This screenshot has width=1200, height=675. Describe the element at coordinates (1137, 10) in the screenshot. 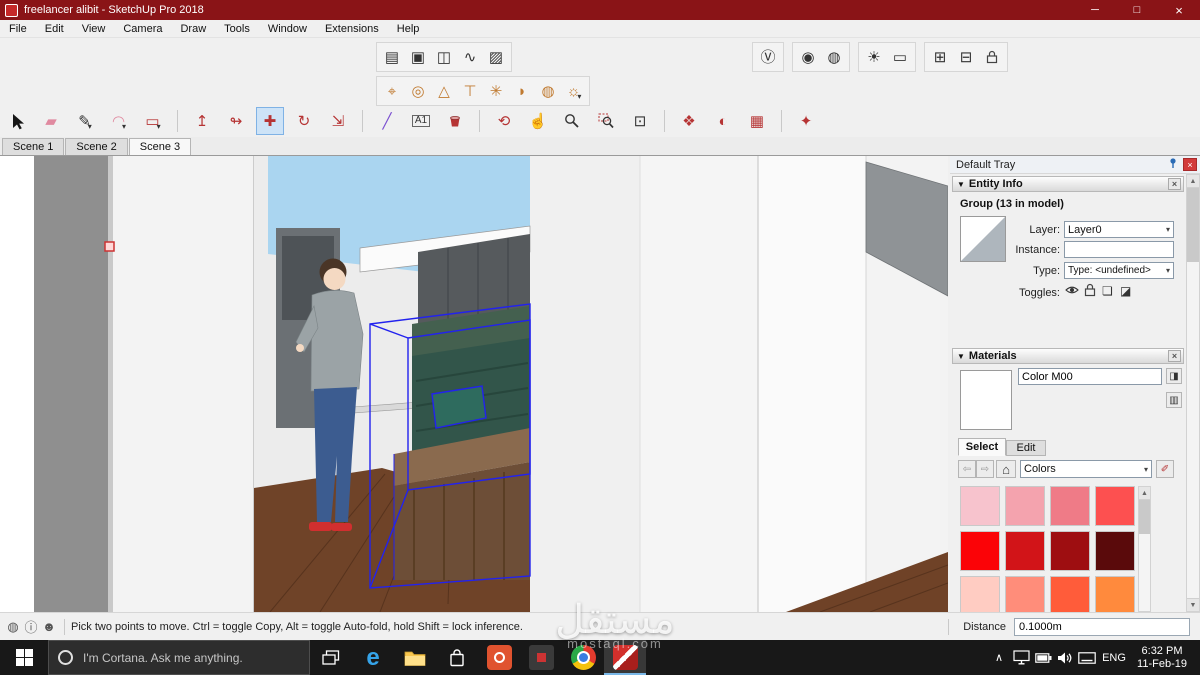

I see `maximize-button: □` at that location.